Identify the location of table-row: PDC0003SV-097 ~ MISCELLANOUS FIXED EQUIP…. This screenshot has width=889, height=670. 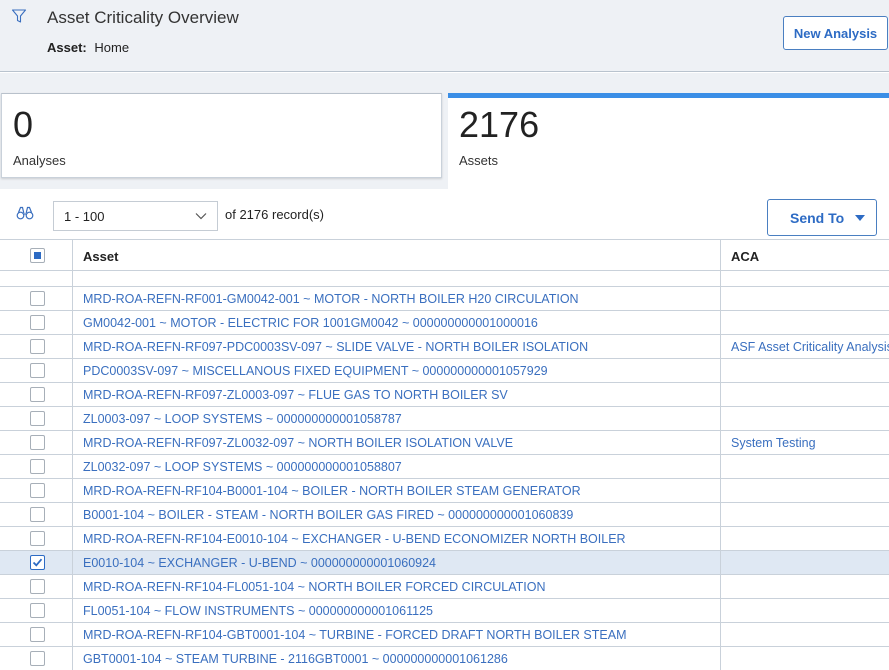
(444, 371).